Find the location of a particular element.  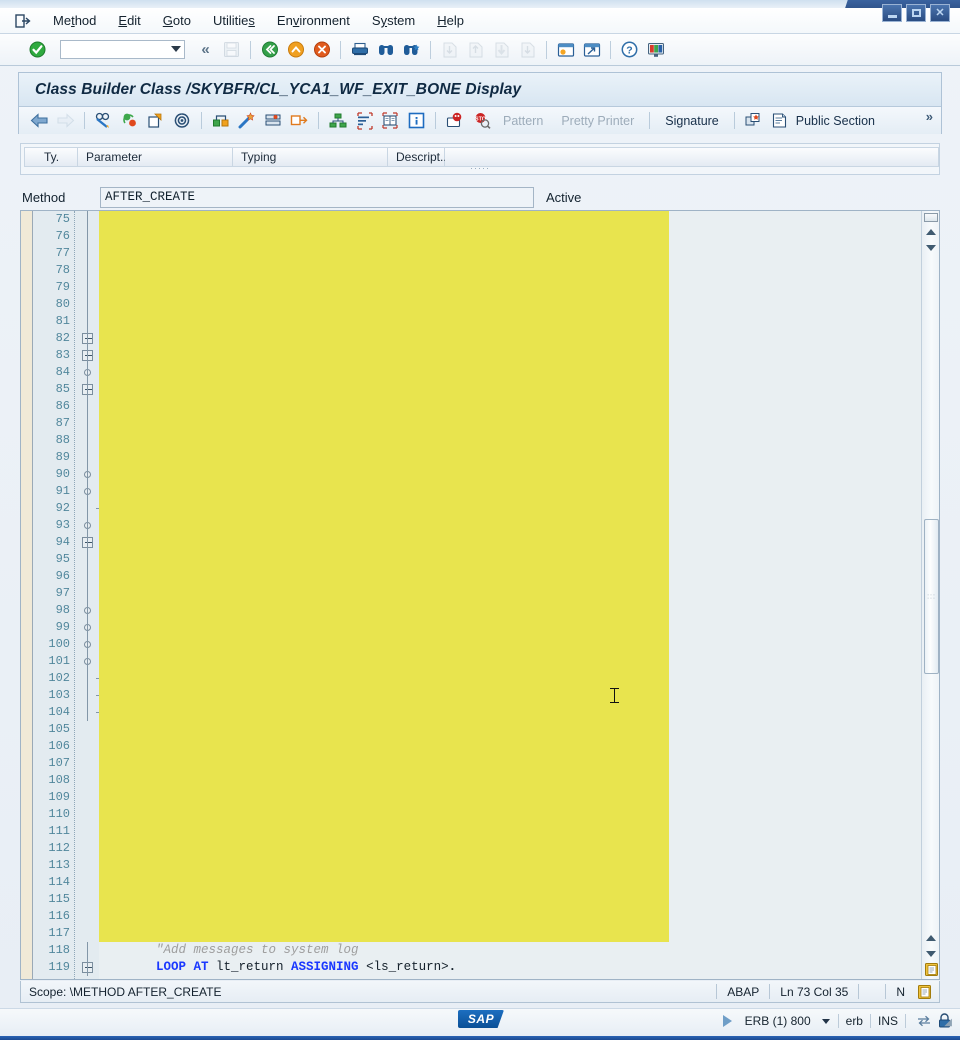

exit-icon is located at coordinates (295, 50).